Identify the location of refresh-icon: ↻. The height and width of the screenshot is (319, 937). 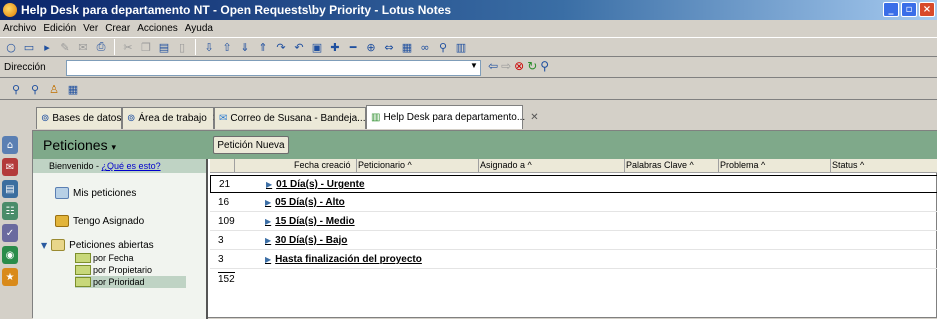
(532, 66).